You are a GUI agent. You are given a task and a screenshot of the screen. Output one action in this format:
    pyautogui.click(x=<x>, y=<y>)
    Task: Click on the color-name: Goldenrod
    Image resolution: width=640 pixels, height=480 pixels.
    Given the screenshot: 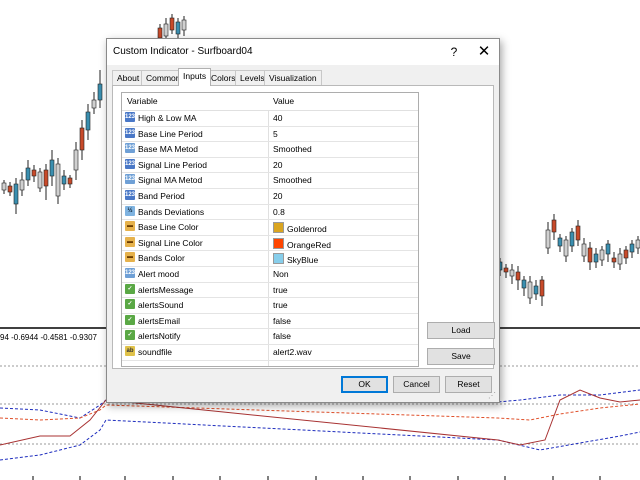 What is the action you would take?
    pyautogui.click(x=307, y=229)
    